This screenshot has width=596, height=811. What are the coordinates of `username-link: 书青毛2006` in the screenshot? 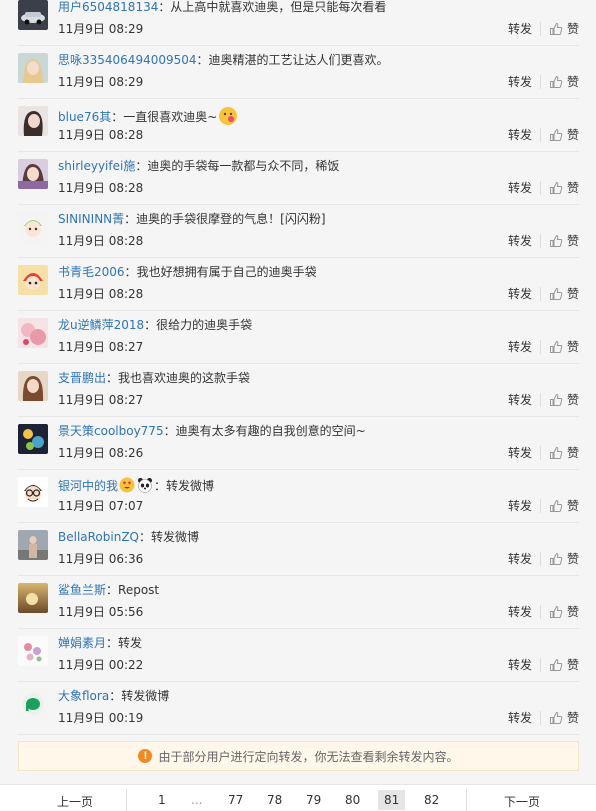 It's located at (91, 272).